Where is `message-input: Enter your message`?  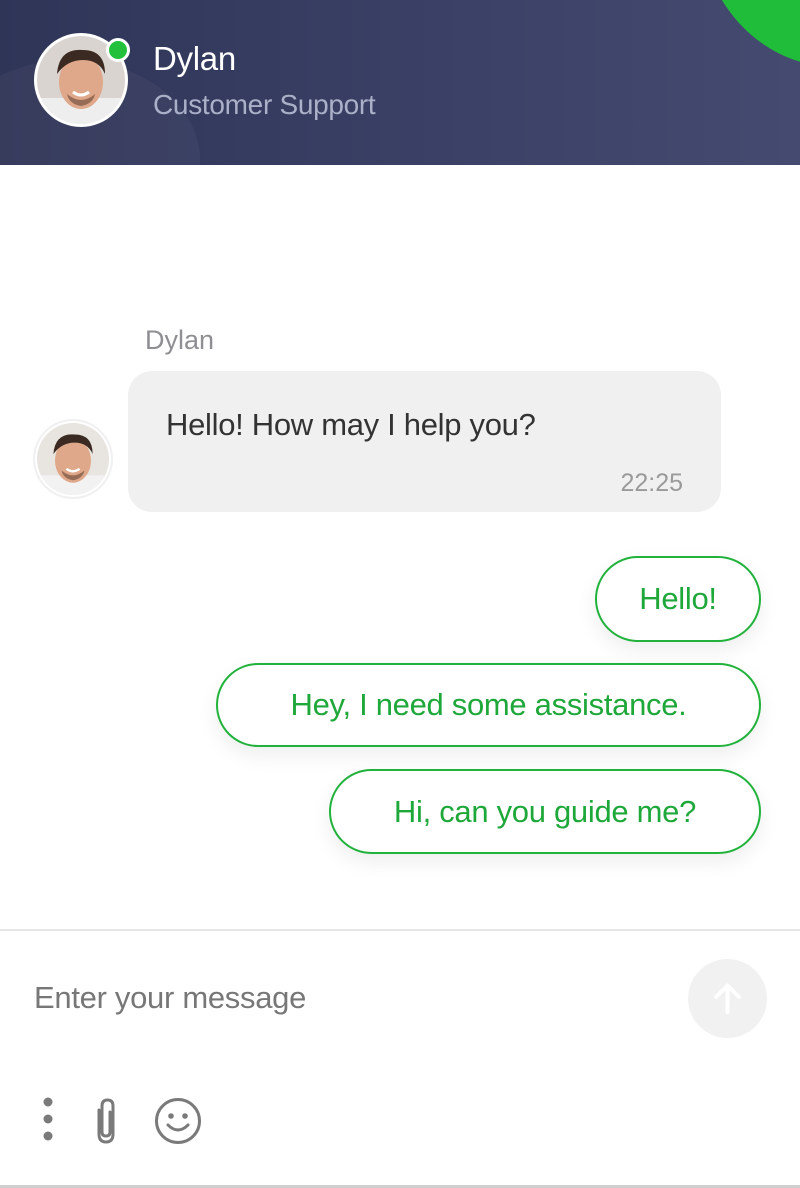
message-input: Enter your message is located at coordinates (170, 998).